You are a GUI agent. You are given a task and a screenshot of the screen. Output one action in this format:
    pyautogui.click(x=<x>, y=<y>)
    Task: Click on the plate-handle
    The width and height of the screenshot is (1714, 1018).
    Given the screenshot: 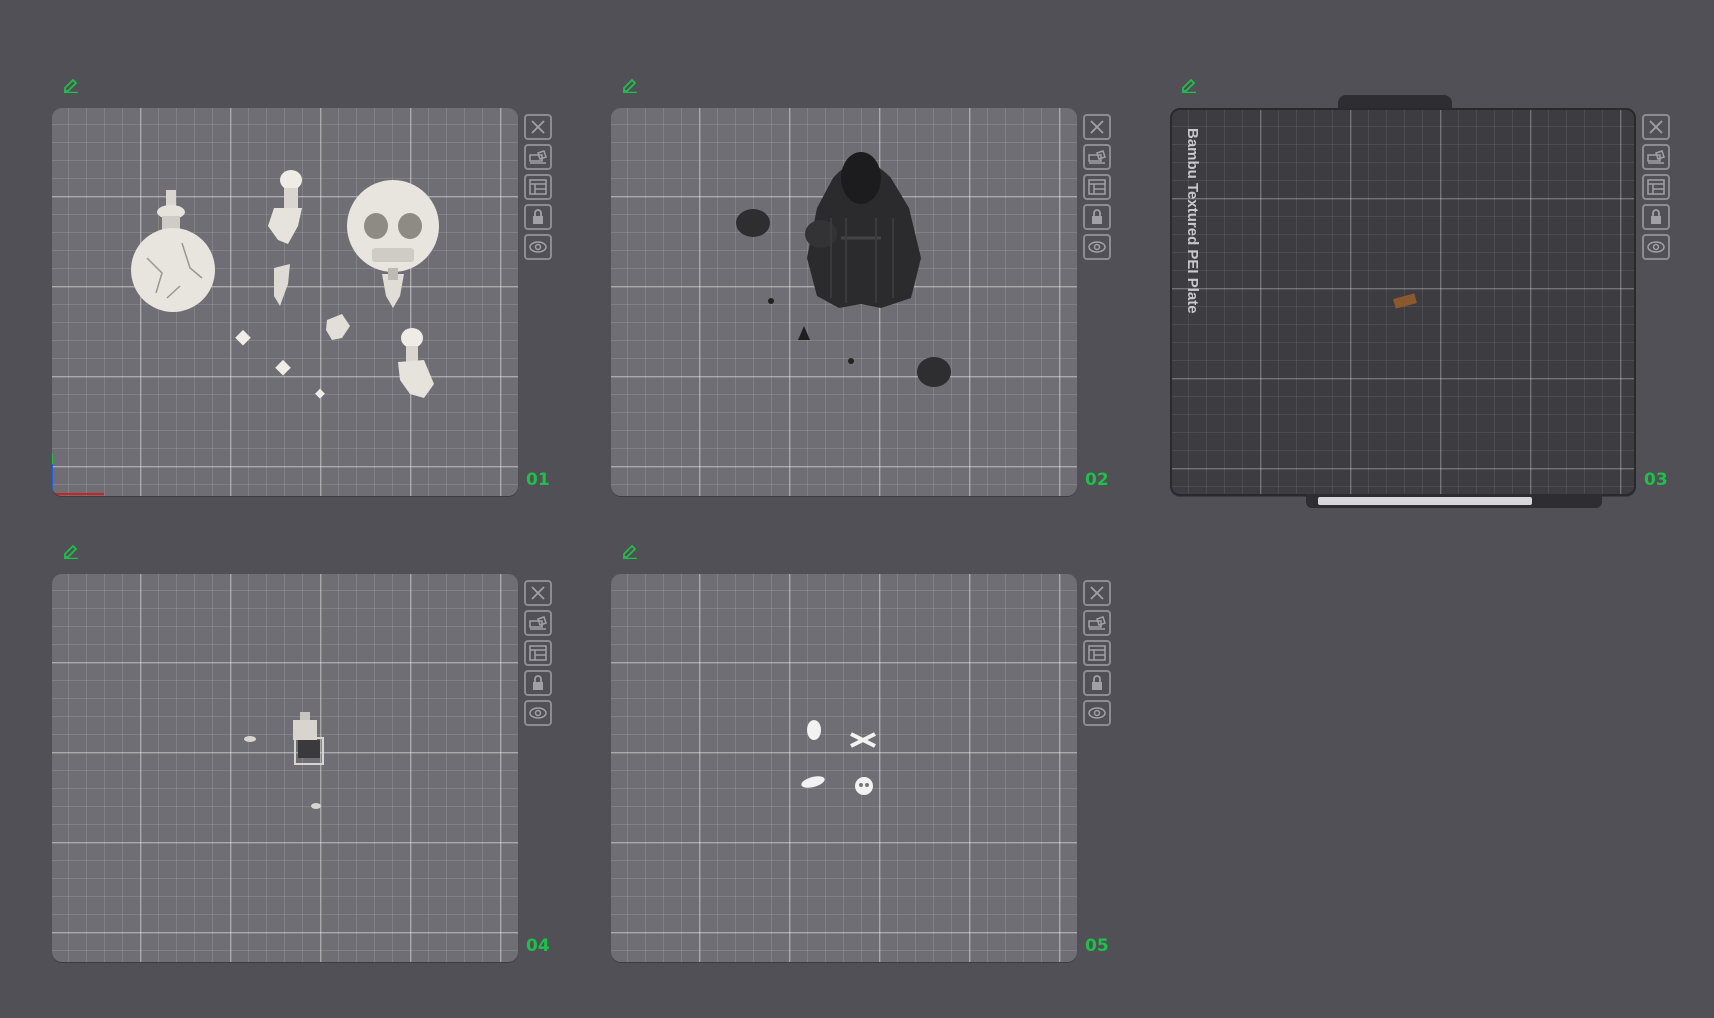 What is the action you would take?
    pyautogui.click(x=1395, y=101)
    